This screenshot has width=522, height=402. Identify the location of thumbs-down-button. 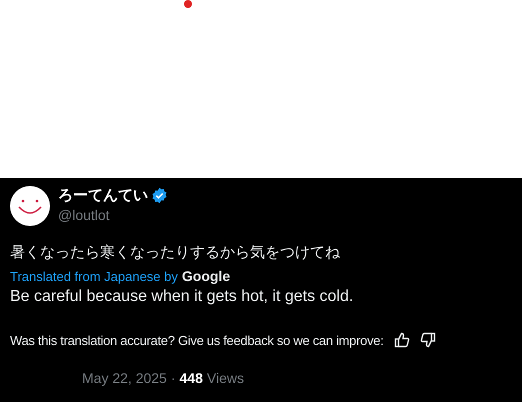
(428, 340).